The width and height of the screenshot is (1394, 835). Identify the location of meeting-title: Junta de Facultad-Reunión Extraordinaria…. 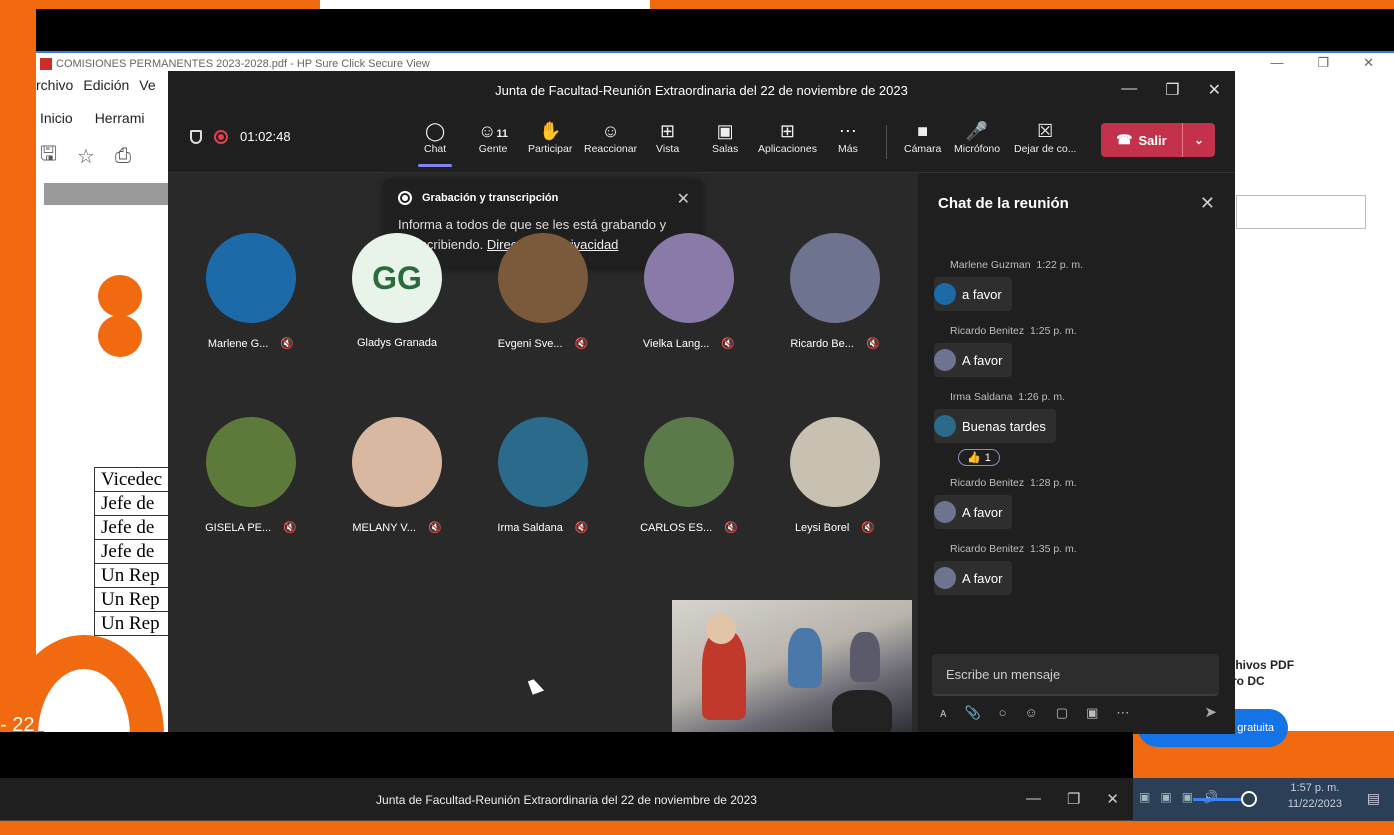
(701, 90).